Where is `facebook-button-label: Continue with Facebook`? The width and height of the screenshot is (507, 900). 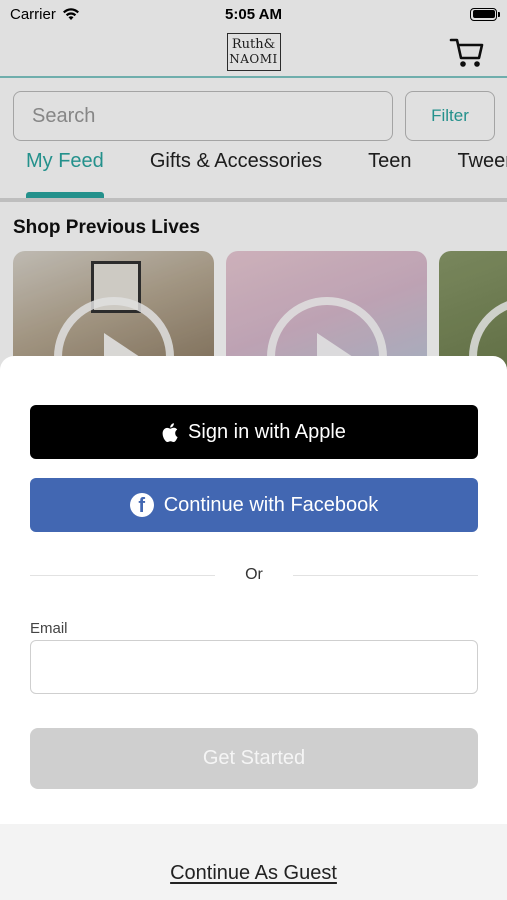
facebook-button-label: Continue with Facebook is located at coordinates (271, 504).